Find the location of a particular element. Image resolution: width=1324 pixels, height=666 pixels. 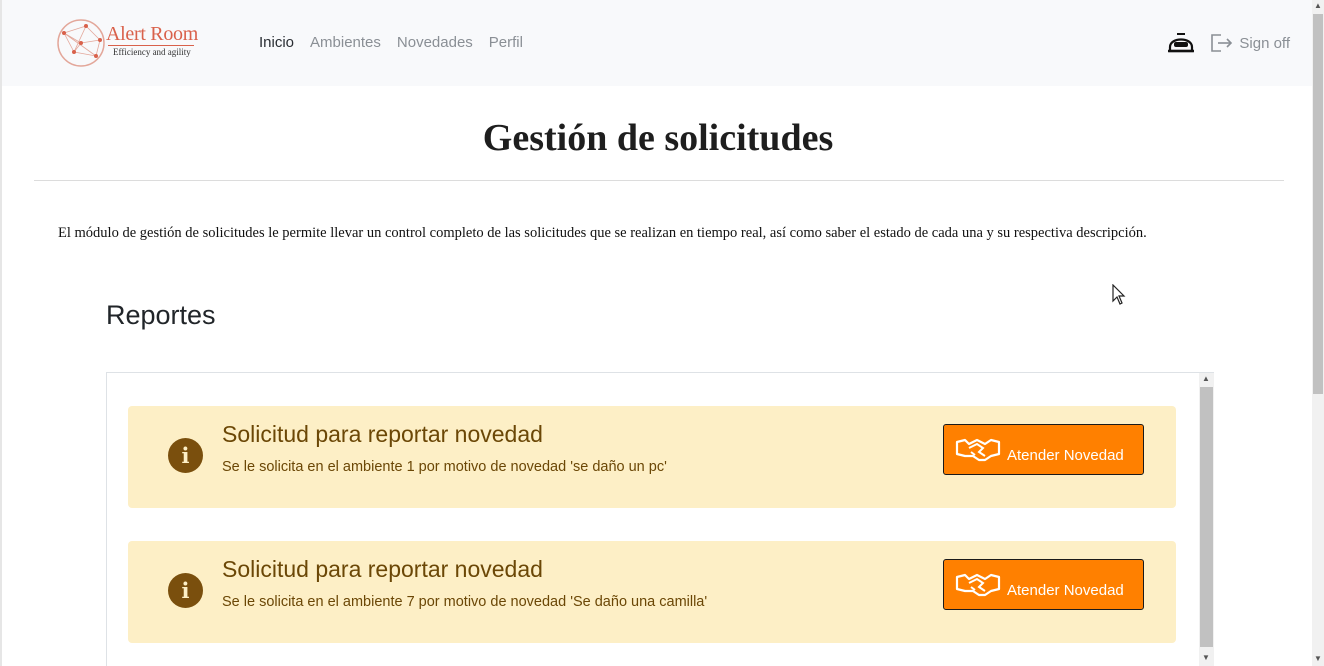

signoff-button: Sign off is located at coordinates (1249, 43).